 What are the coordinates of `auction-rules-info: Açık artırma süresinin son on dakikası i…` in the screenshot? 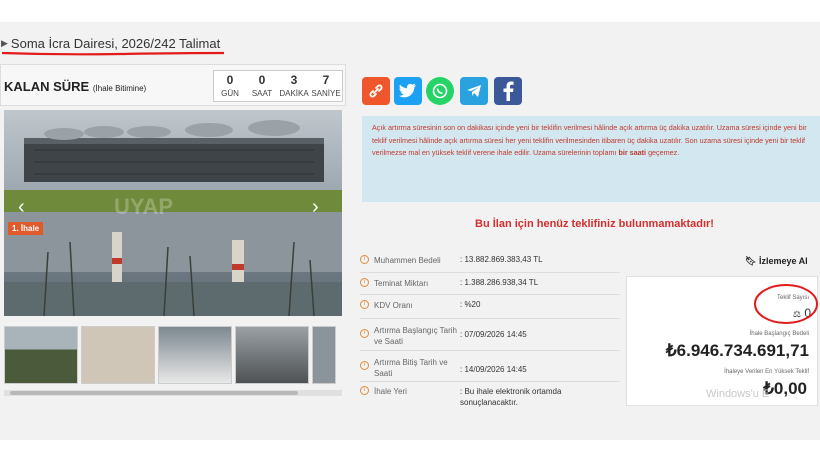 It's located at (591, 159).